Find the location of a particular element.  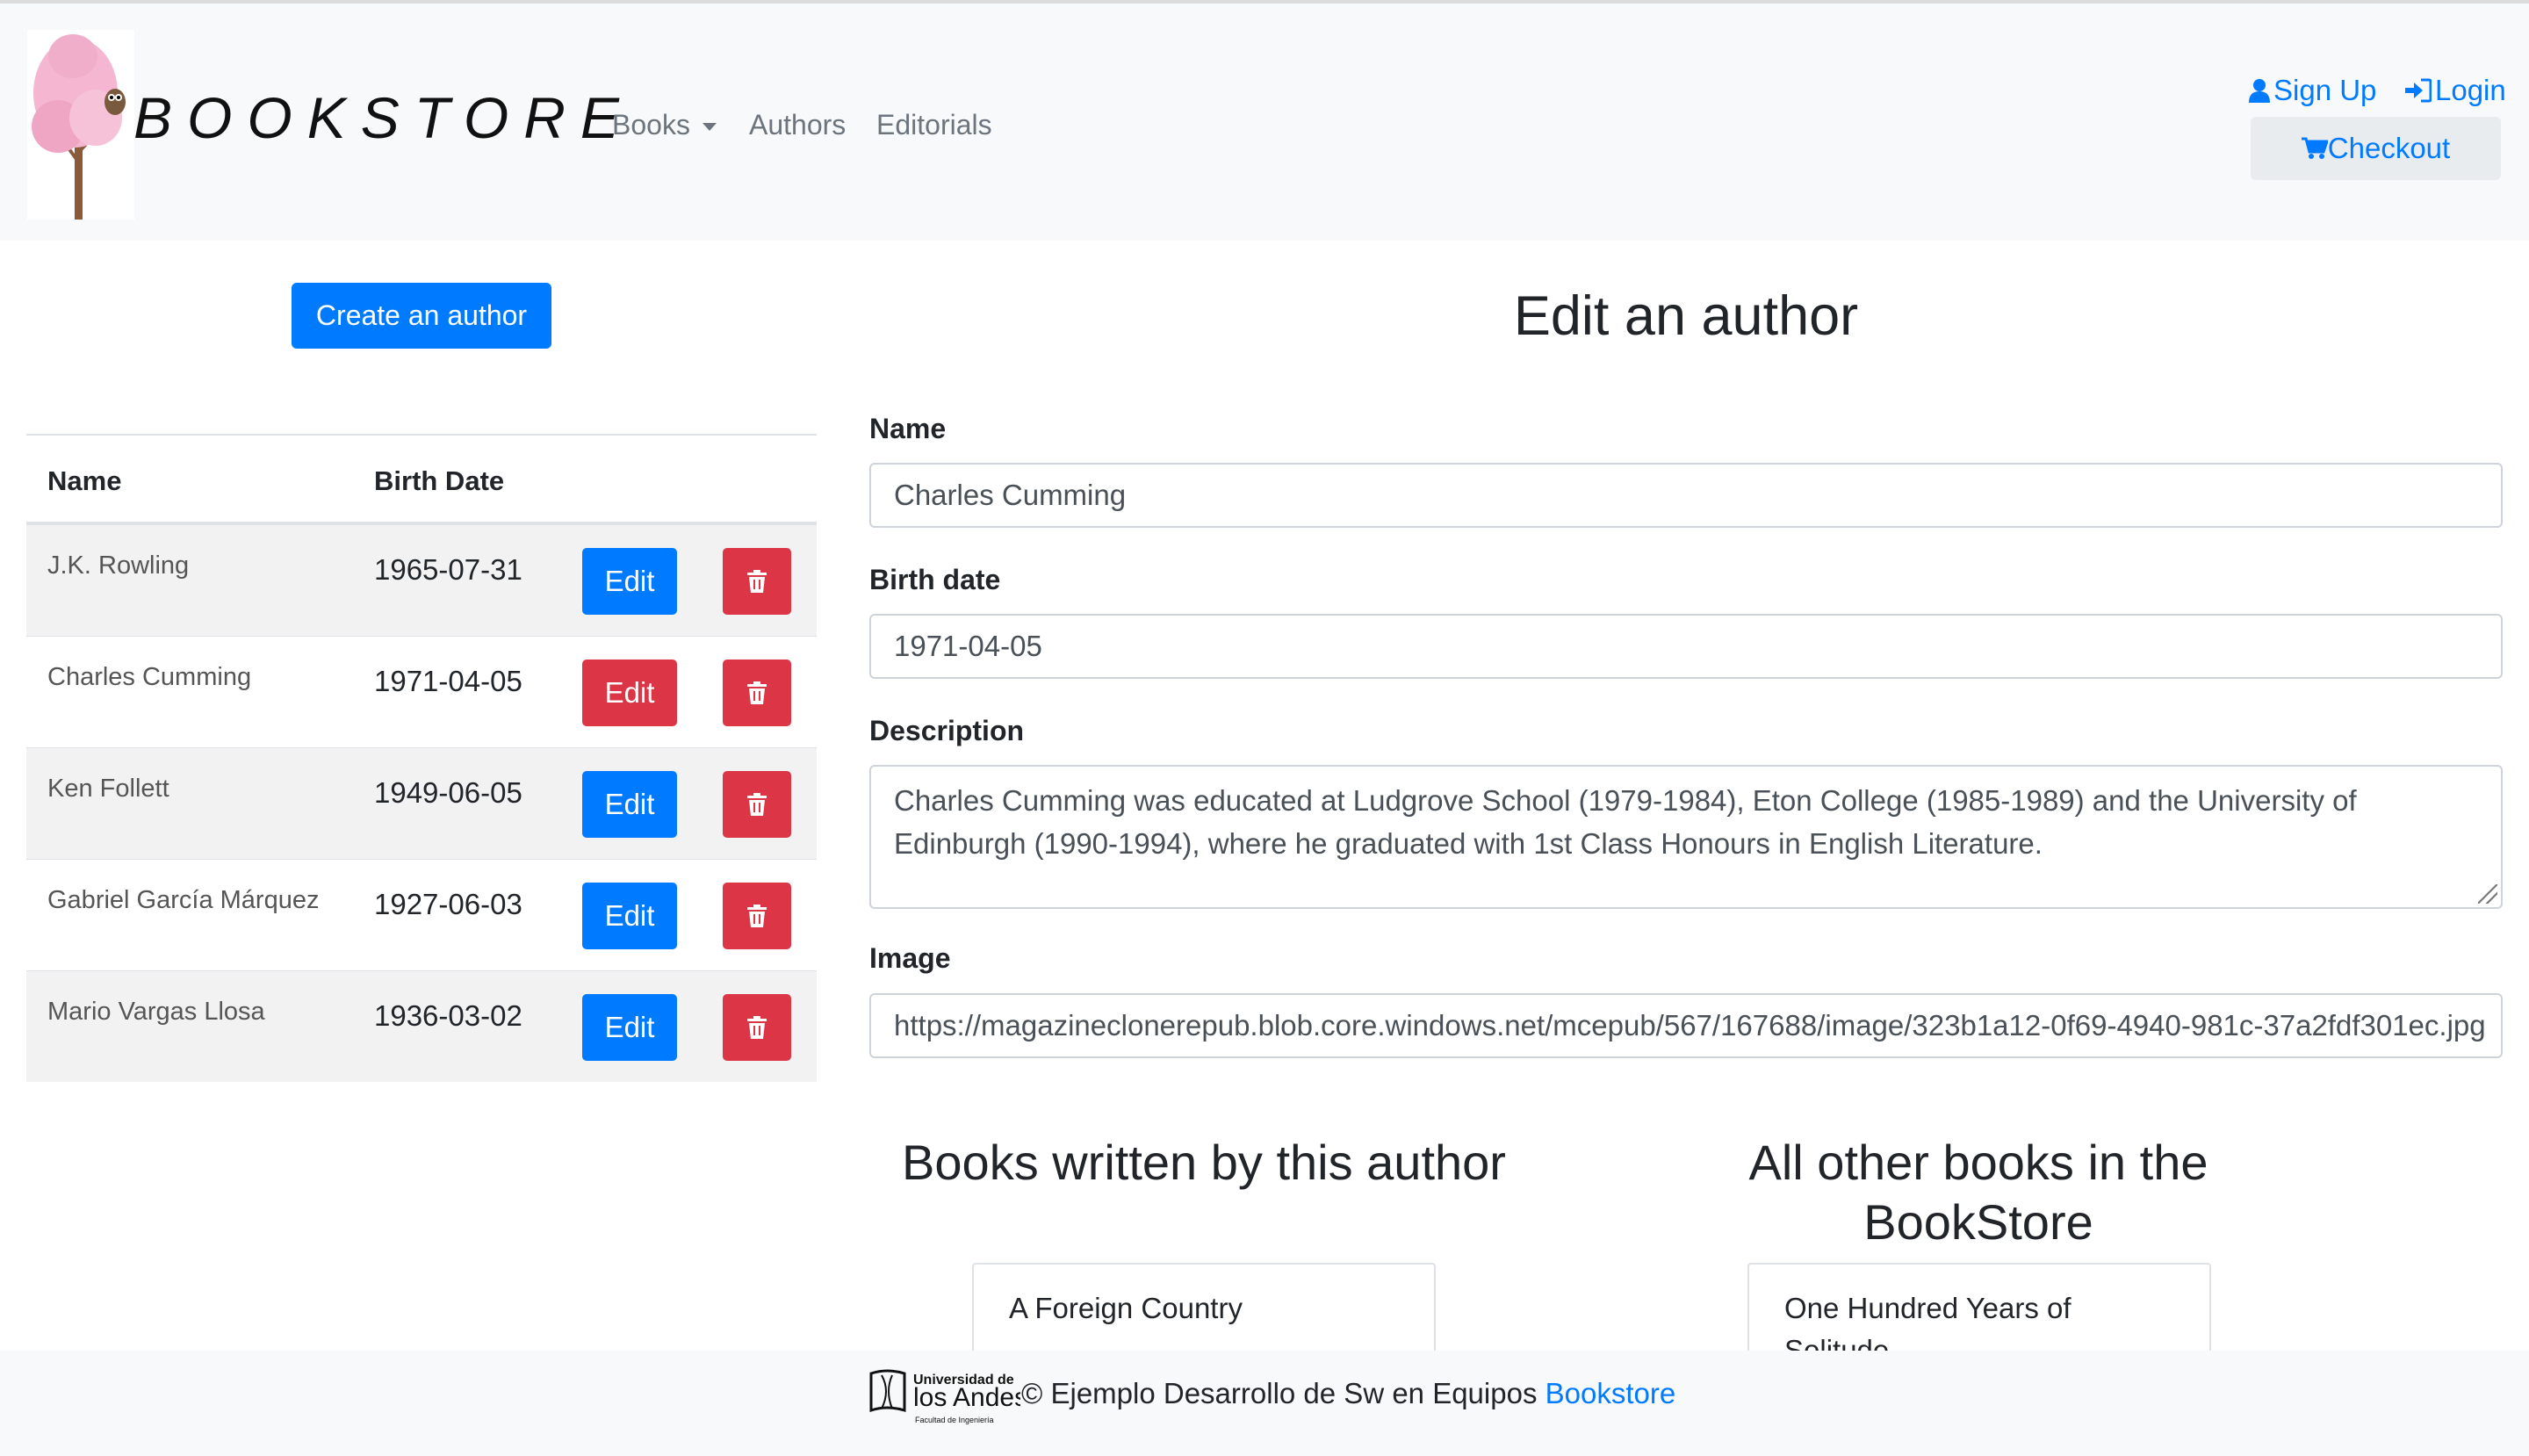

books-by-author-title: Books written by this author is located at coordinates (1204, 1162).